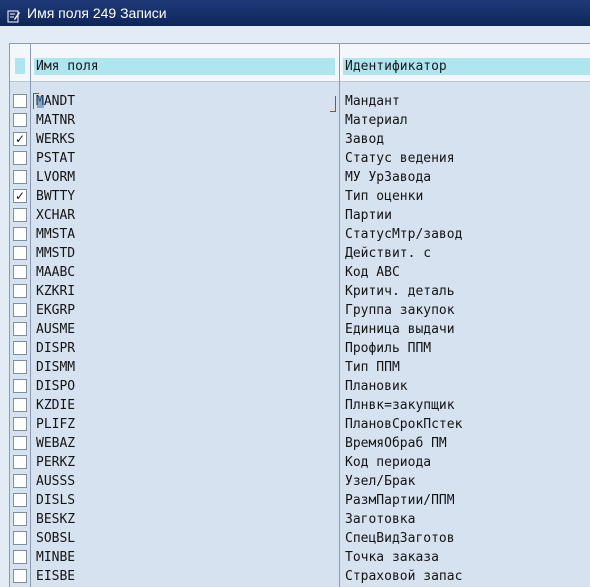 This screenshot has width=590, height=587. I want to click on field-name-cell: DISPO, so click(184, 387).